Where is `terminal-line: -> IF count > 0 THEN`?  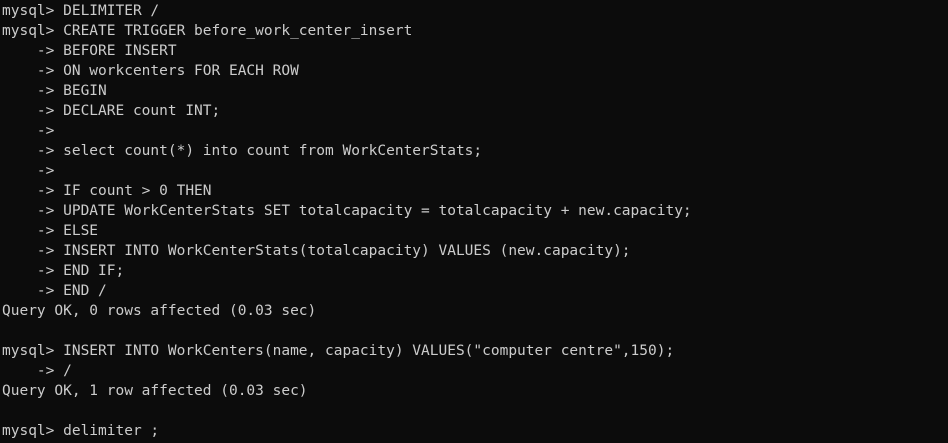
terminal-line: -> IF count > 0 THEN is located at coordinates (107, 191).